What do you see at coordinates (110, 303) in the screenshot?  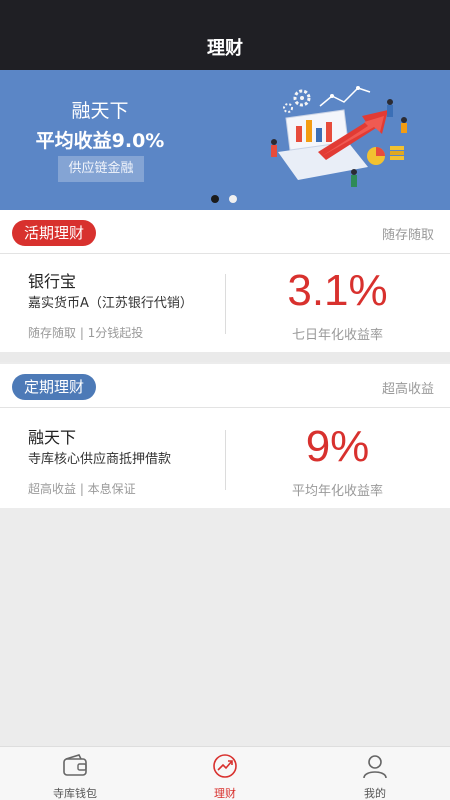 I see `product-description: 嘉实货币A（江苏银行代销）` at bounding box center [110, 303].